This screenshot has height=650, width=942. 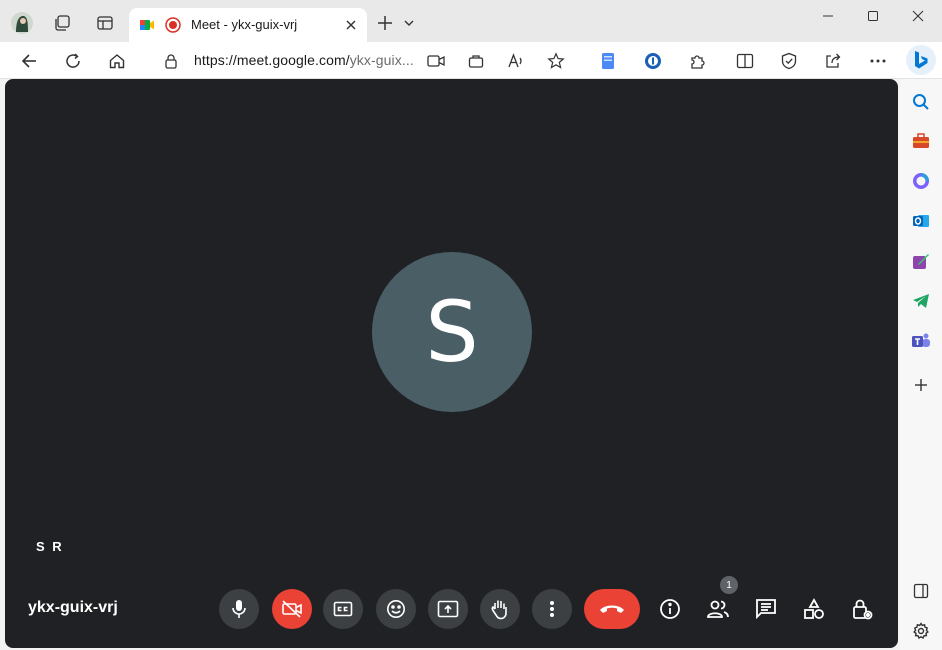 I want to click on chat-button, so click(x=766, y=609).